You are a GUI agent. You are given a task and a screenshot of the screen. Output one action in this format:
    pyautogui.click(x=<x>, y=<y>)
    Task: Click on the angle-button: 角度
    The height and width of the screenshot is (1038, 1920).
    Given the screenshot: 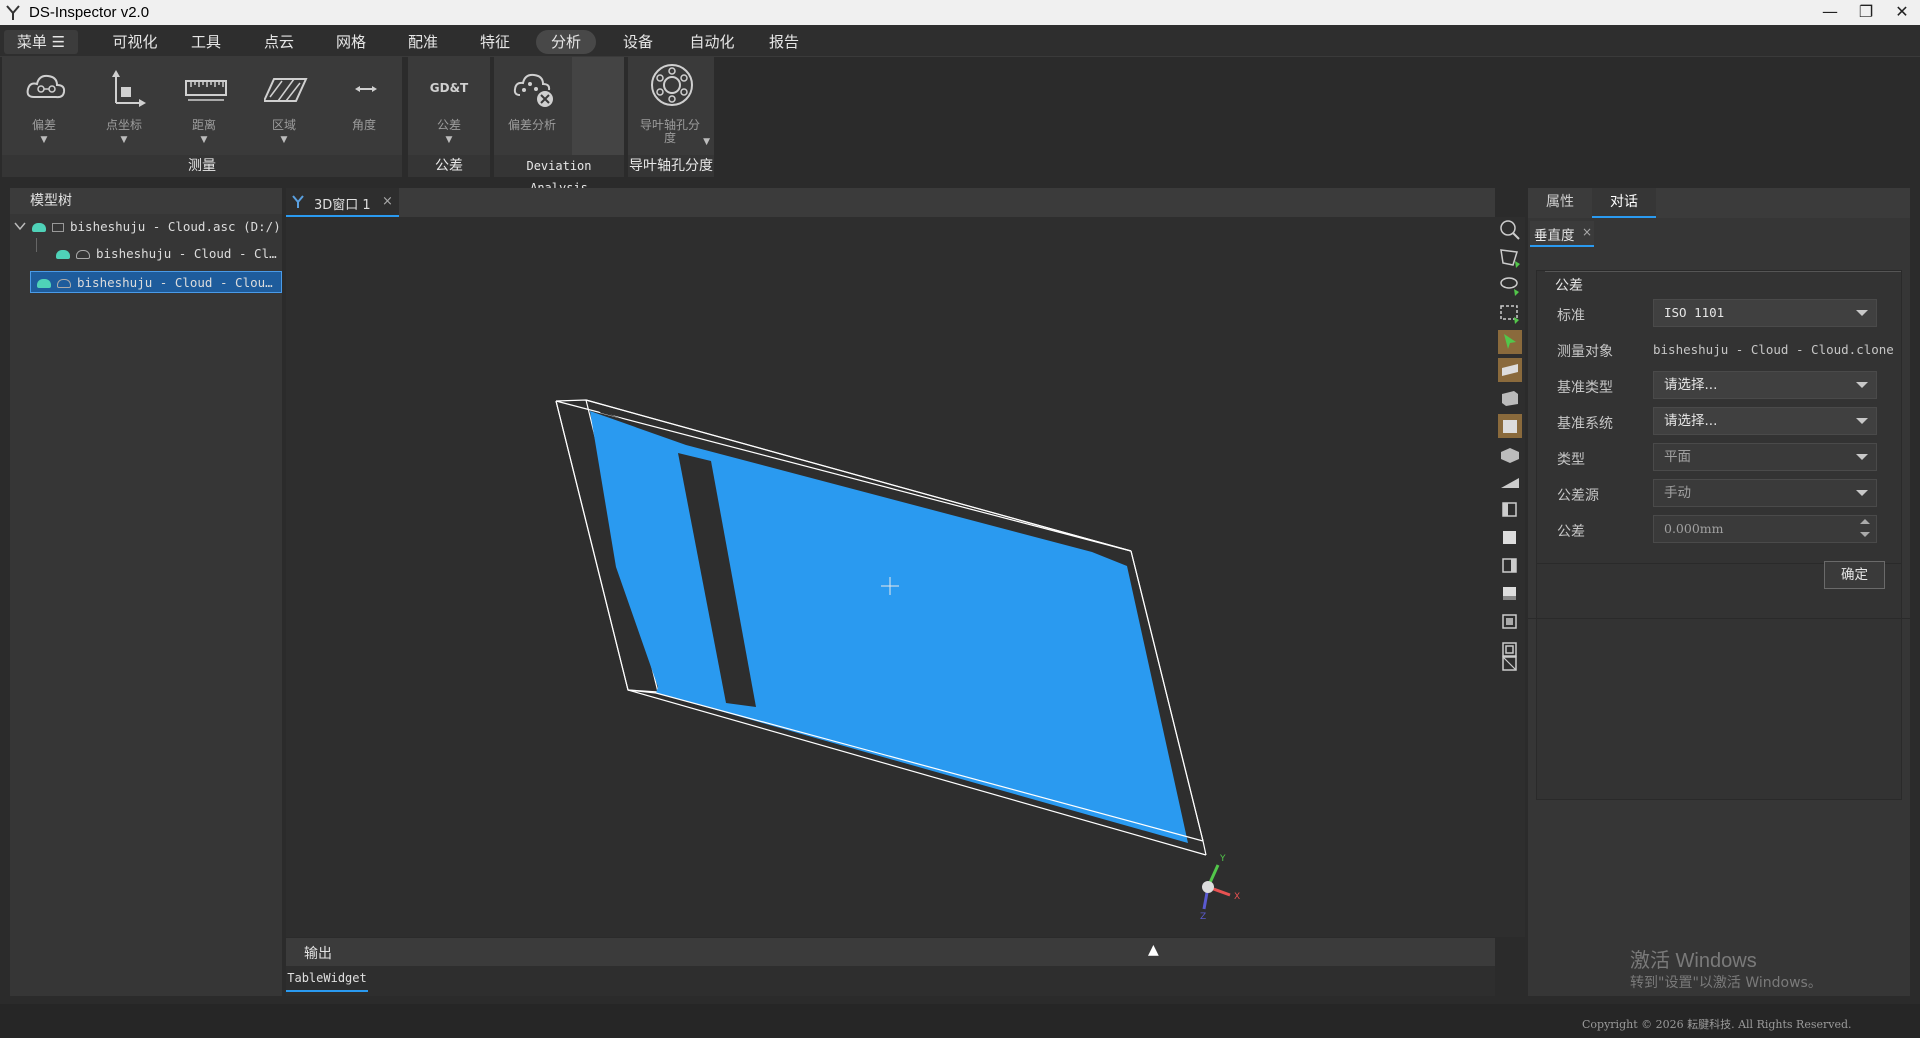 What is the action you would take?
    pyautogui.click(x=364, y=105)
    